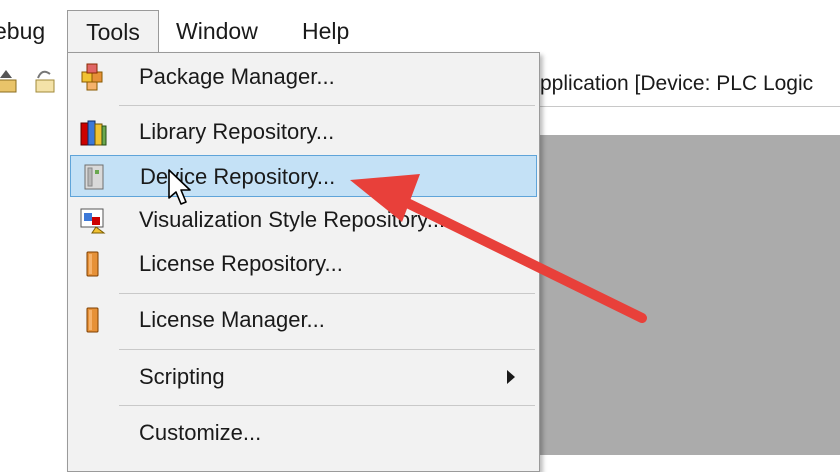  I want to click on package-icon, so click(92, 77).